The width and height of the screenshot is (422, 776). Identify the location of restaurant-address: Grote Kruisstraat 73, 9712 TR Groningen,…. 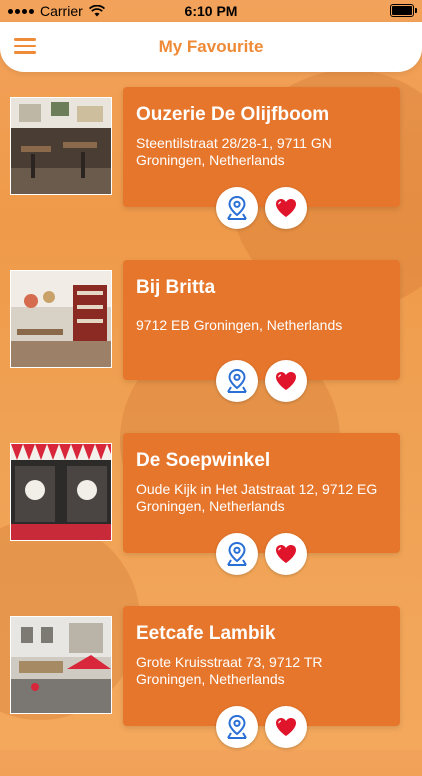
(229, 670).